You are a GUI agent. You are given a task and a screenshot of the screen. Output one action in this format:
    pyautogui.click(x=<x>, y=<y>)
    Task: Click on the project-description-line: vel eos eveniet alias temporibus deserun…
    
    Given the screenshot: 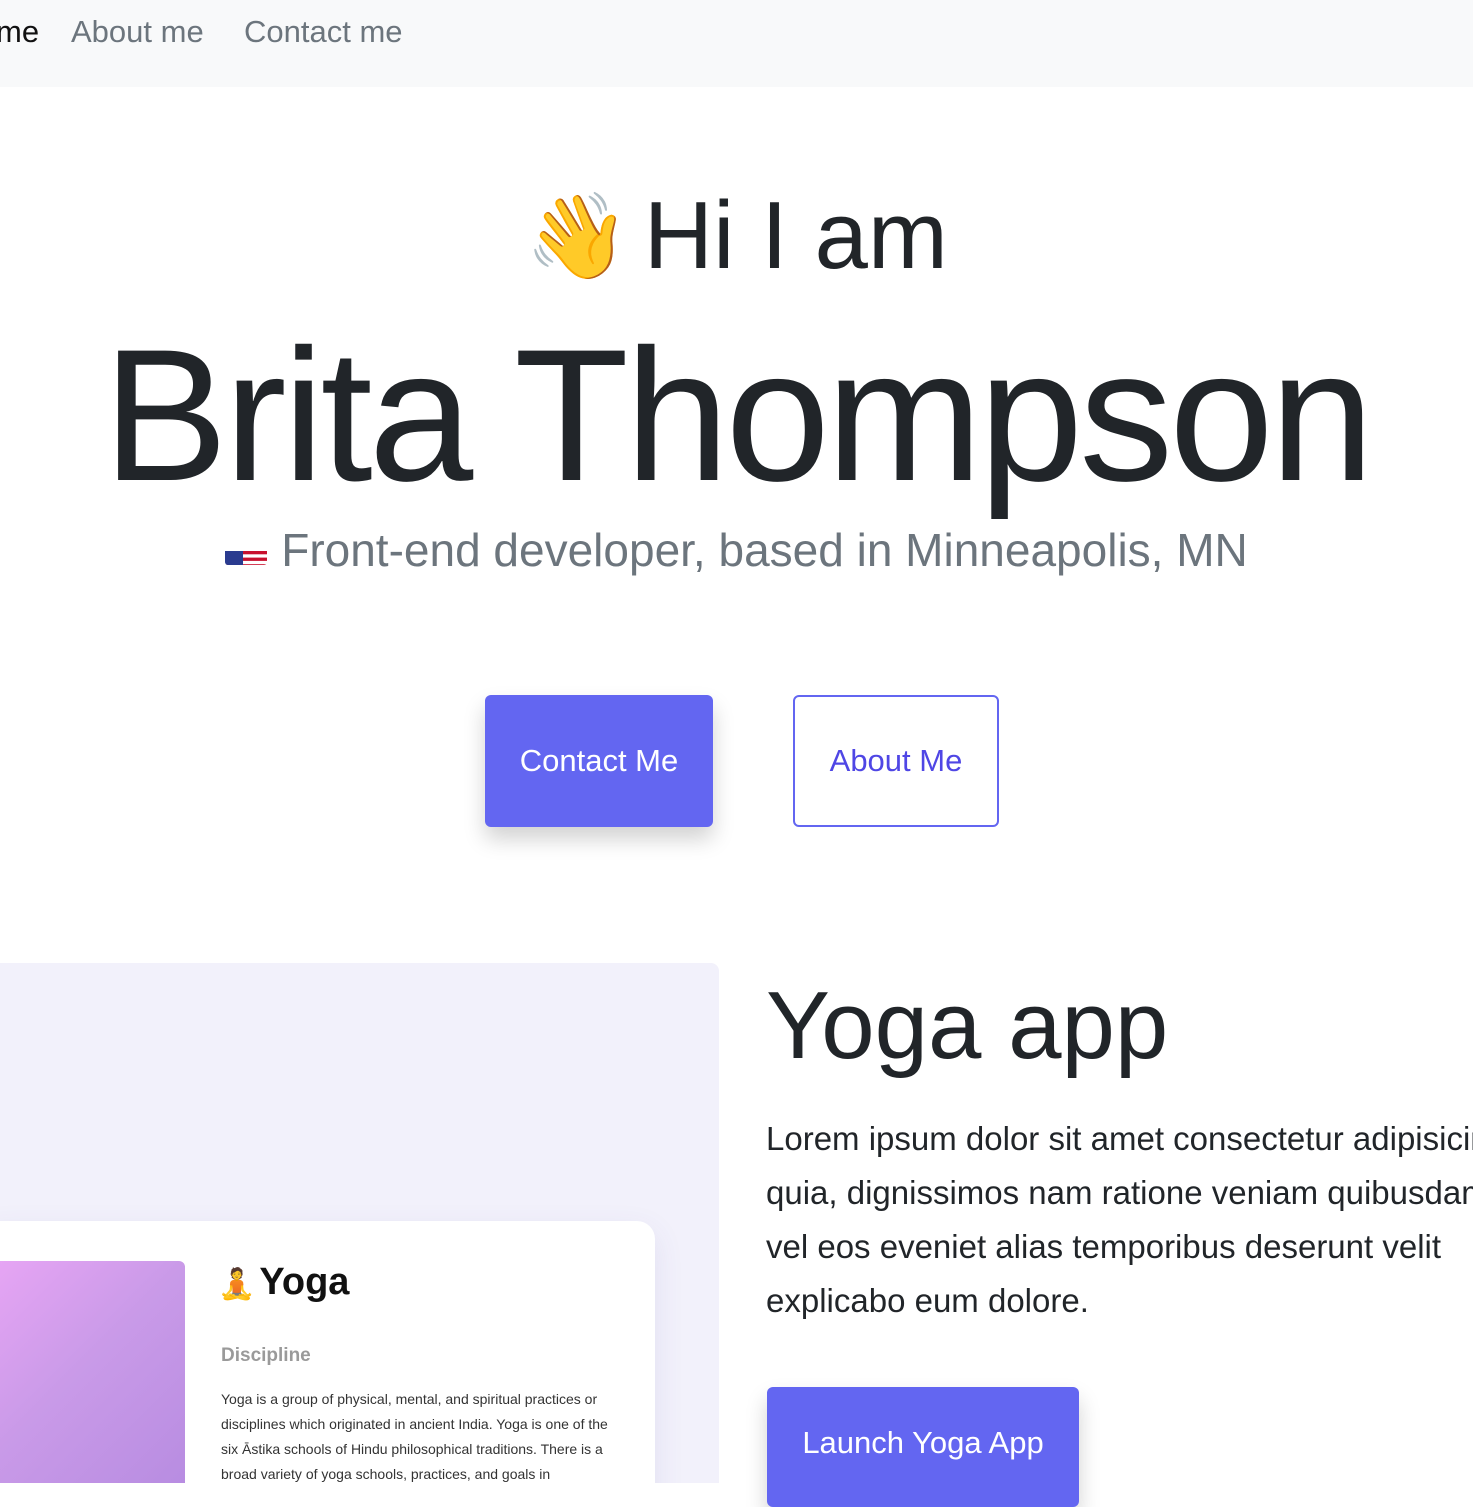 What is the action you would take?
    pyautogui.click(x=1104, y=1246)
    